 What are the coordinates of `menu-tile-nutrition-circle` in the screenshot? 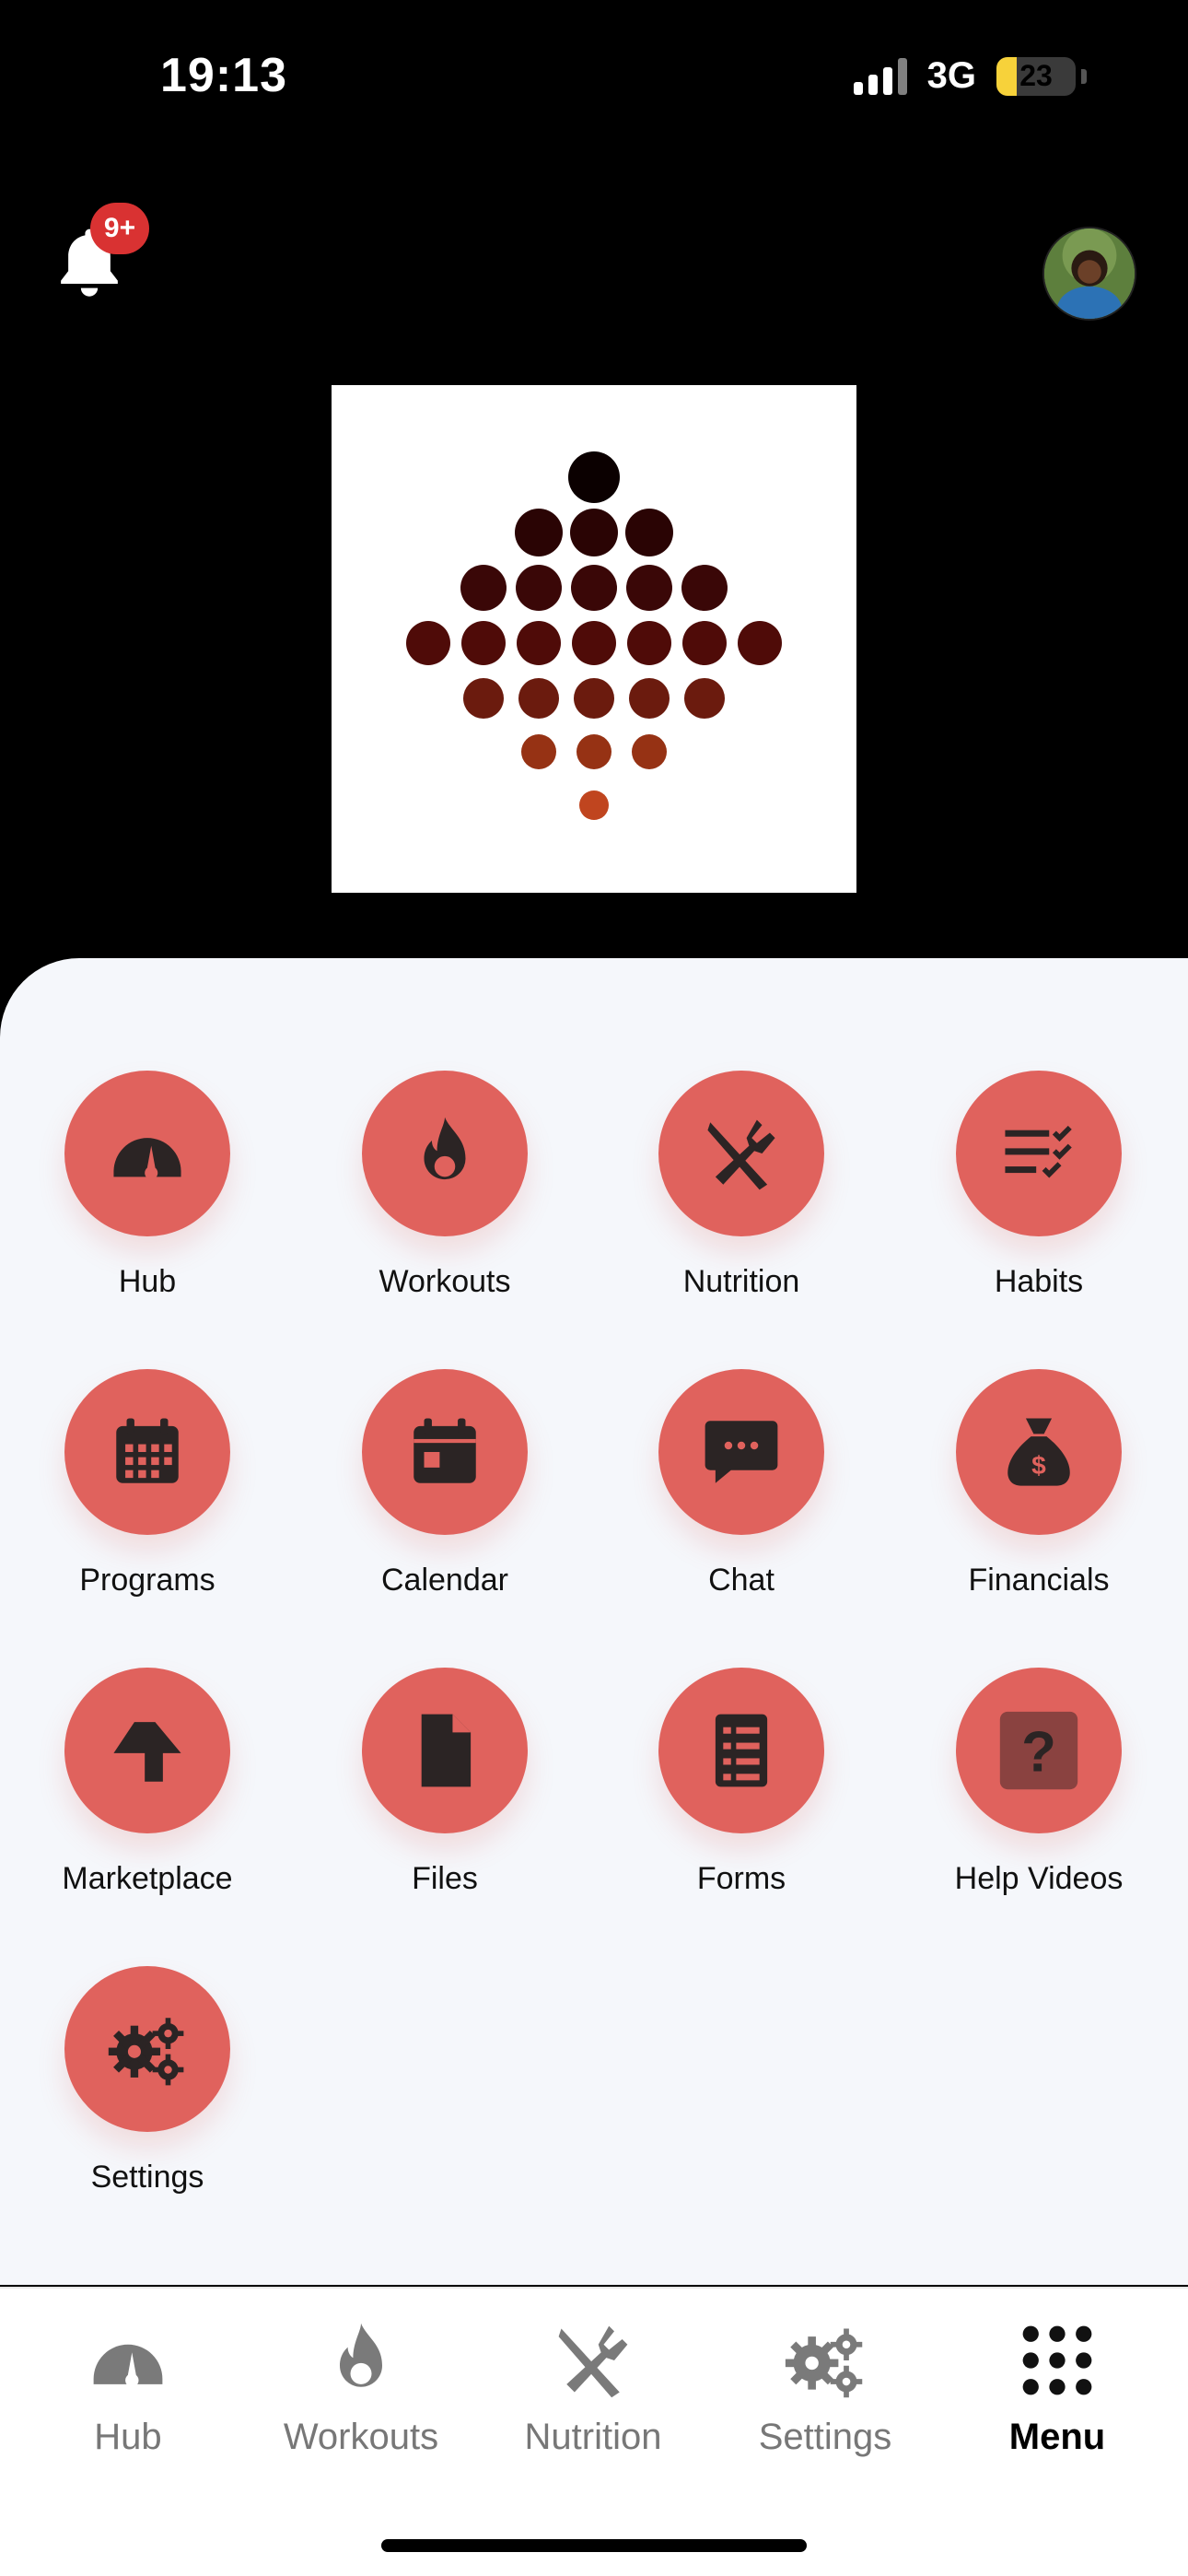 It's located at (741, 1153).